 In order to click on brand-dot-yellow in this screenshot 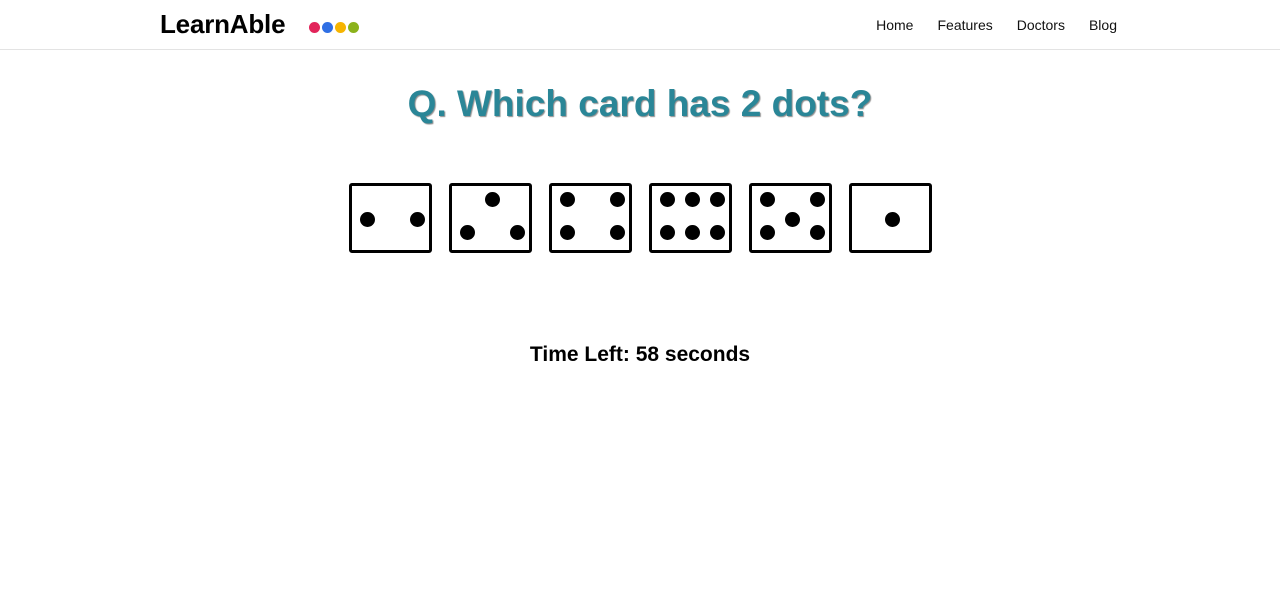, I will do `click(340, 27)`.